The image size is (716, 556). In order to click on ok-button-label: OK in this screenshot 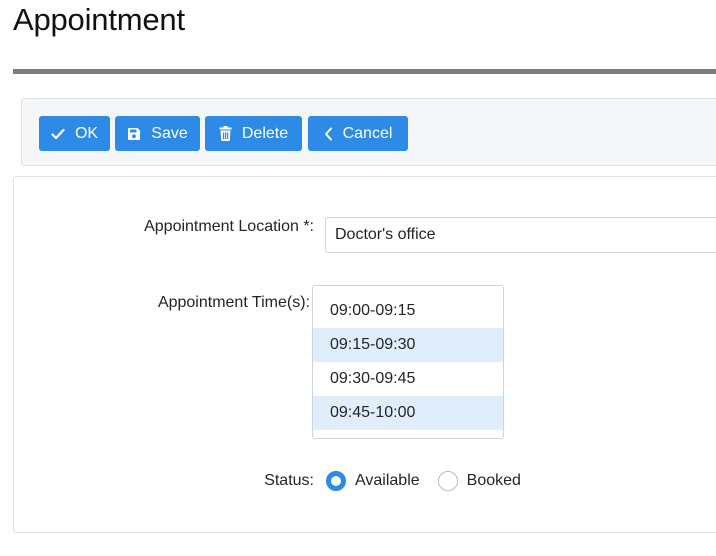, I will do `click(86, 133)`.